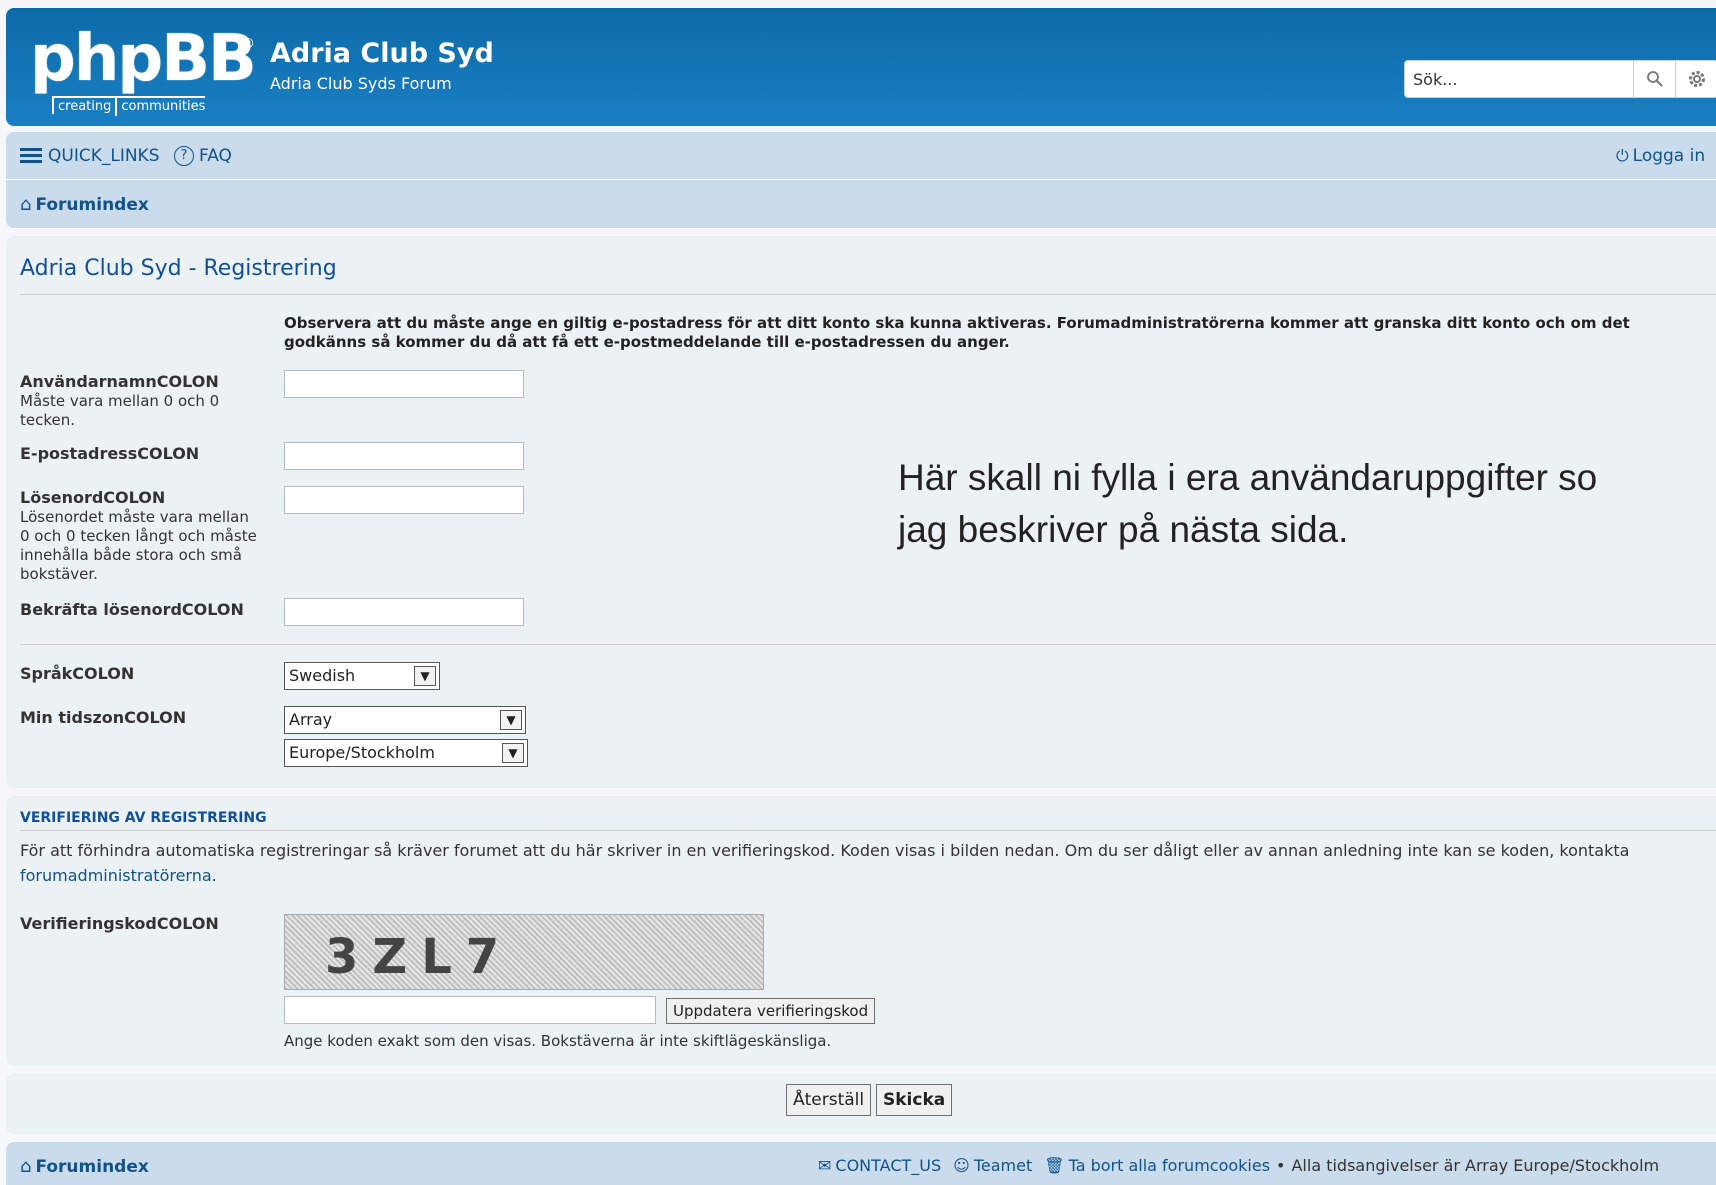 The image size is (1716, 1185). What do you see at coordinates (77, 673) in the screenshot?
I see `language-label: SpråkCOLON` at bounding box center [77, 673].